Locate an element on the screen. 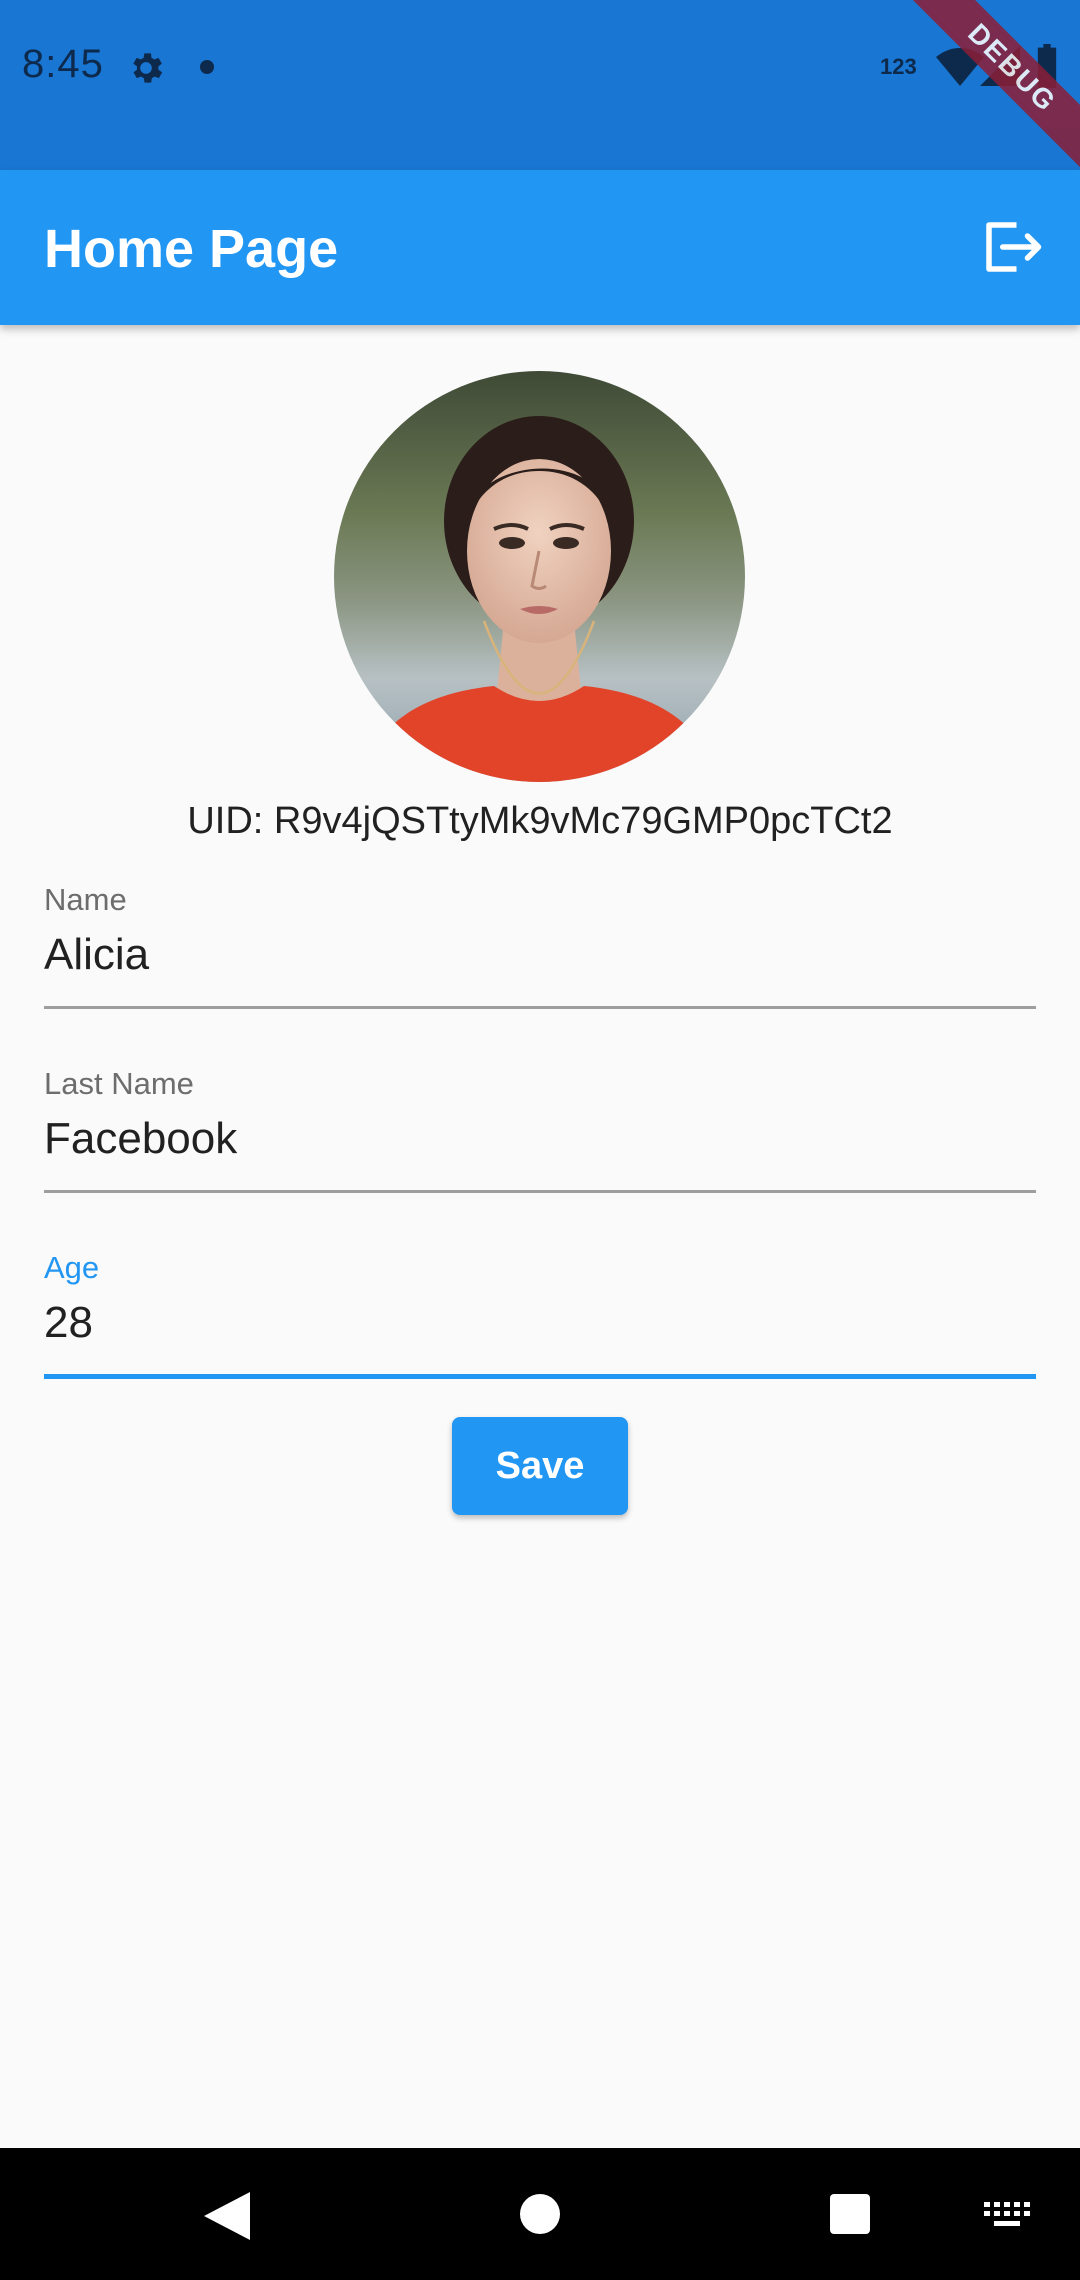 The height and width of the screenshot is (2280, 1080). avatar is located at coordinates (539, 576).